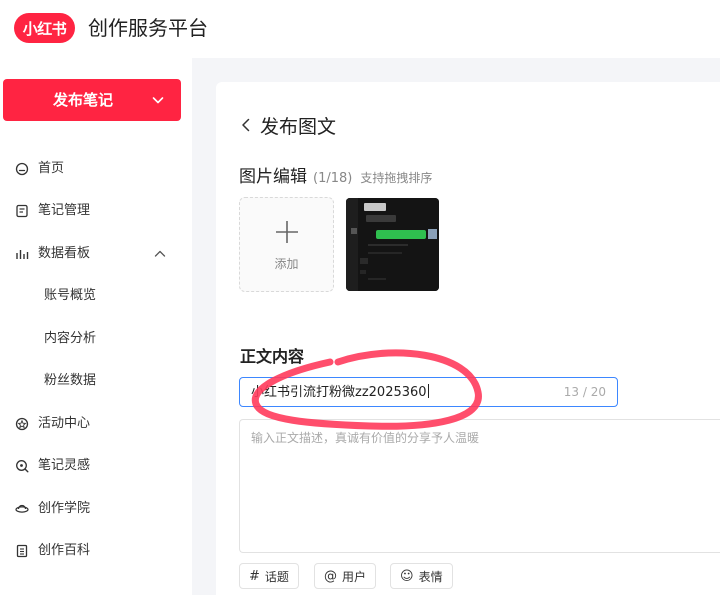  I want to click on image-thumbnail, so click(392, 244).